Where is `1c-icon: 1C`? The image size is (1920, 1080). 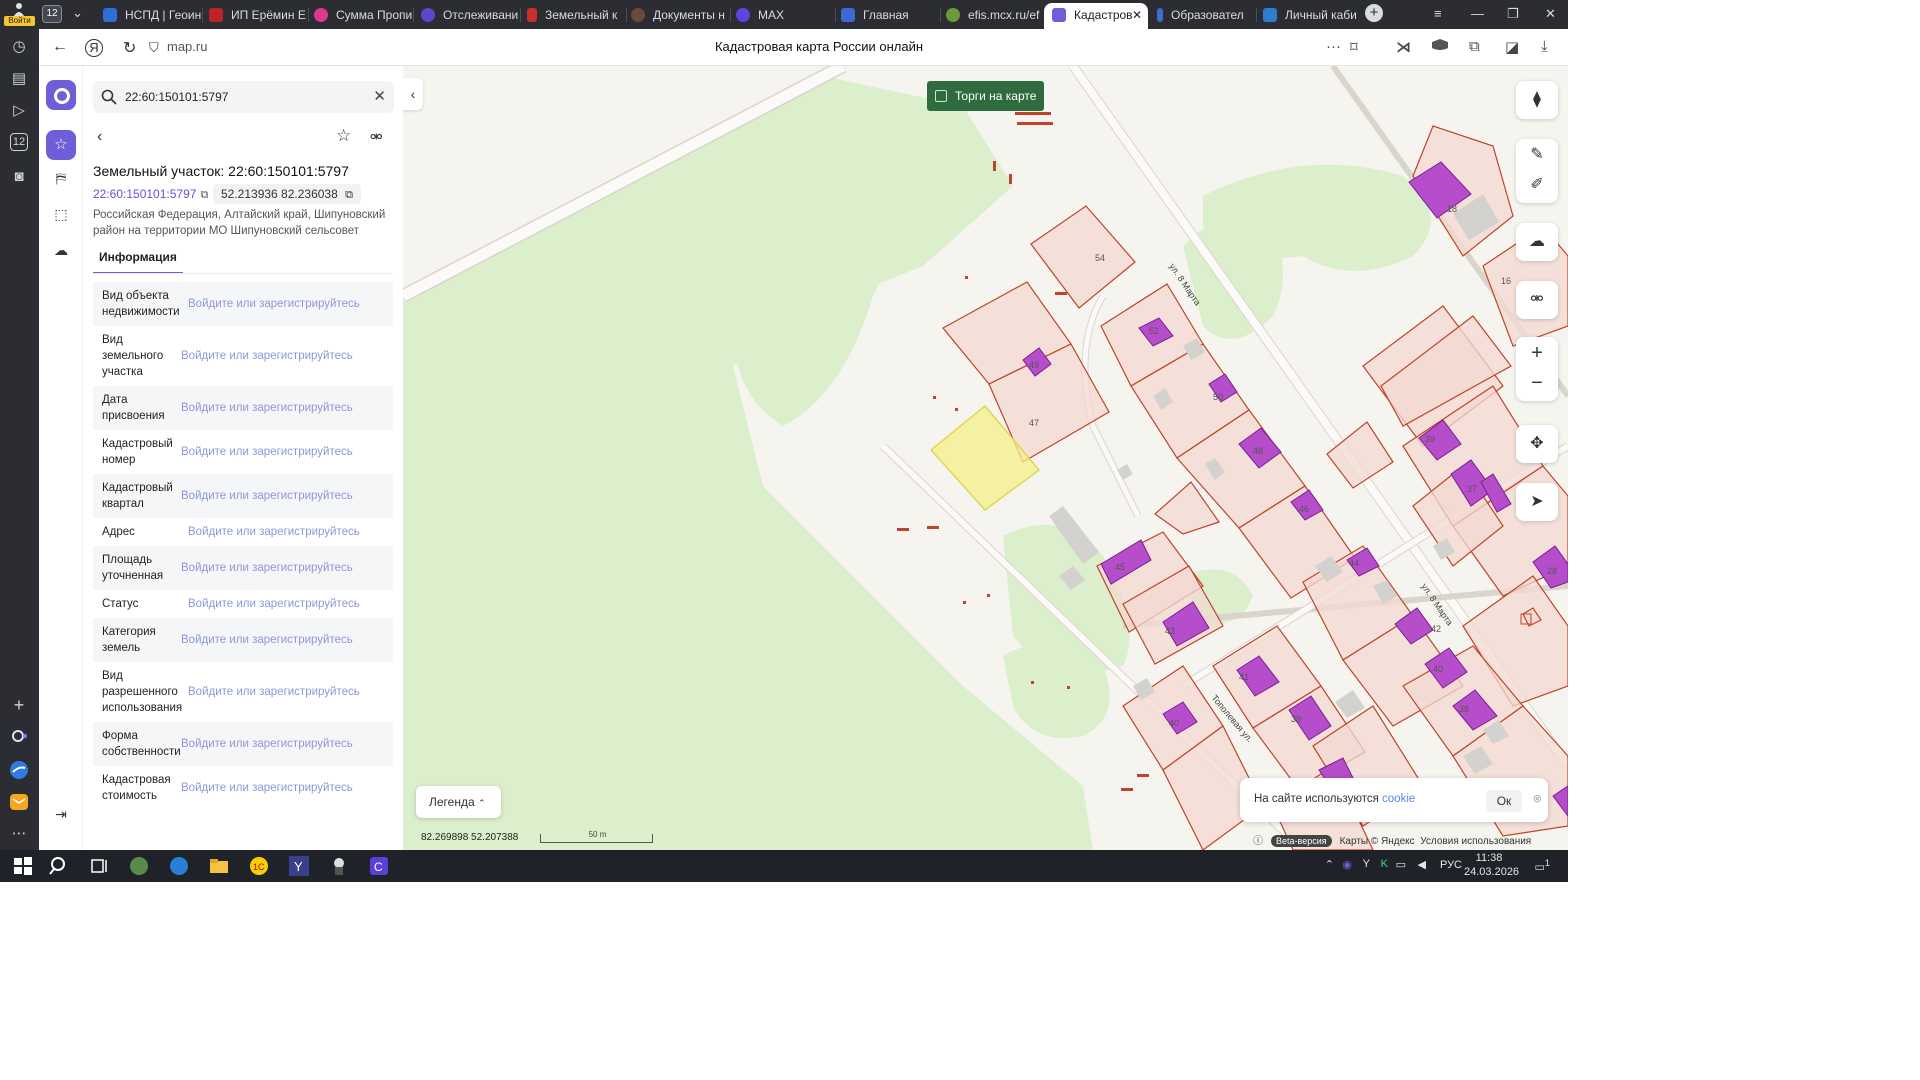
1c-icon: 1C is located at coordinates (259, 866).